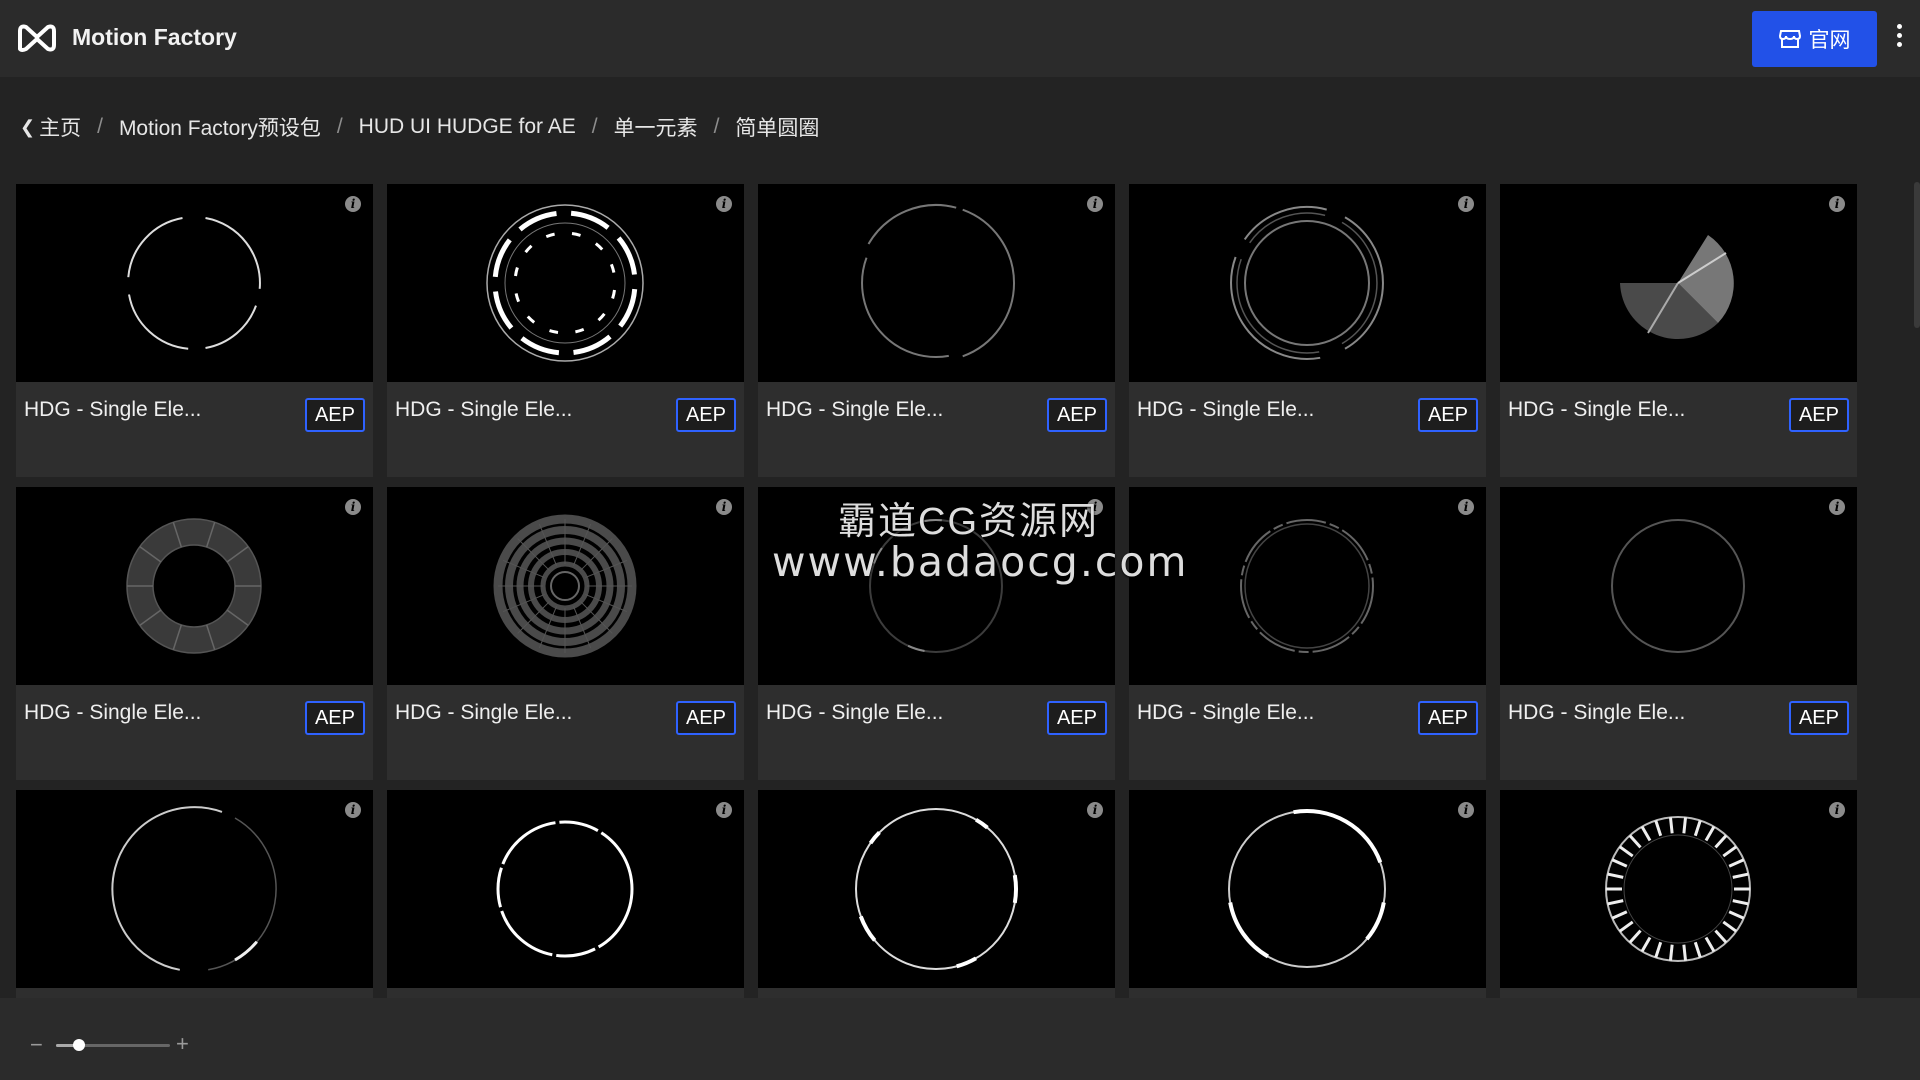 Image resolution: width=1920 pixels, height=1080 pixels. Describe the element at coordinates (37, 38) in the screenshot. I see `motion-factory-logo` at that location.